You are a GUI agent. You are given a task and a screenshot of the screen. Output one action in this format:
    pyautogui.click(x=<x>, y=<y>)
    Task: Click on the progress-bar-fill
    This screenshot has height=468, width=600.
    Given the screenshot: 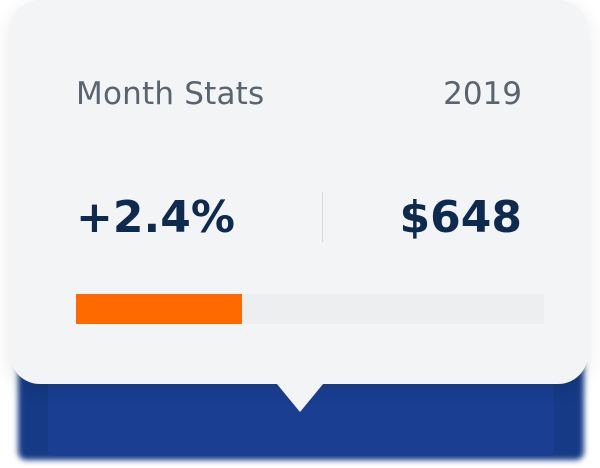 What is the action you would take?
    pyautogui.click(x=159, y=309)
    